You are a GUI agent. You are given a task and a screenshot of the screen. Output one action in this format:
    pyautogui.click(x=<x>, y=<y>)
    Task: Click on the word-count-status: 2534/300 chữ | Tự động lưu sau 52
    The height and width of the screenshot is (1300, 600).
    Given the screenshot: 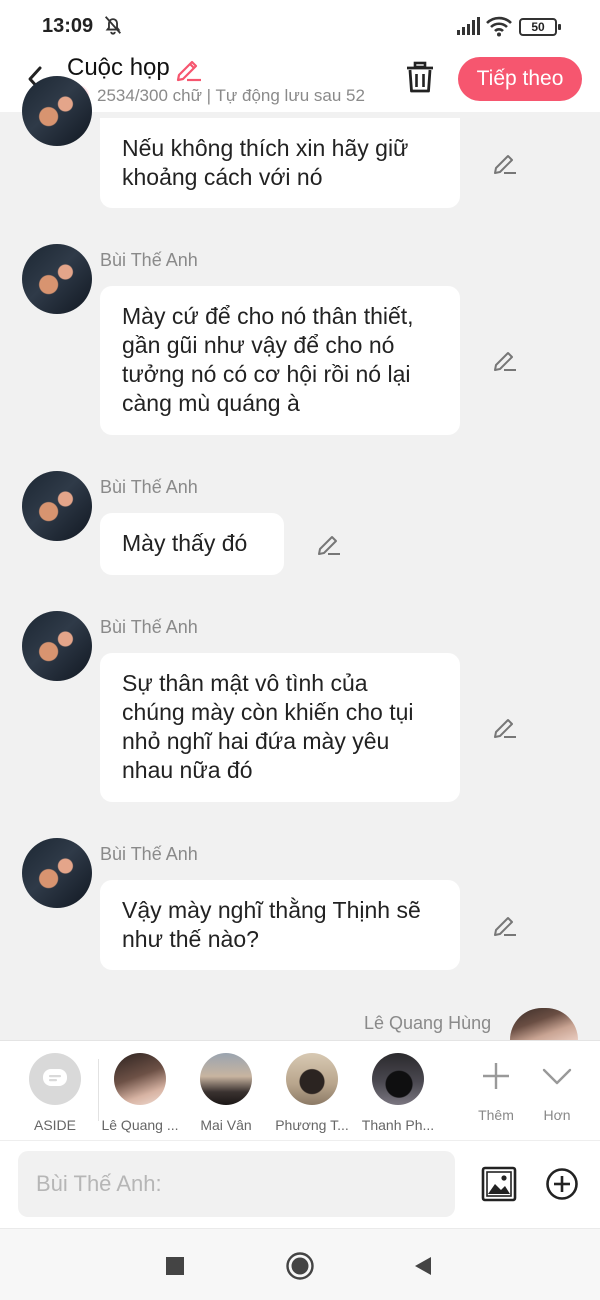 What is the action you would take?
    pyautogui.click(x=223, y=96)
    